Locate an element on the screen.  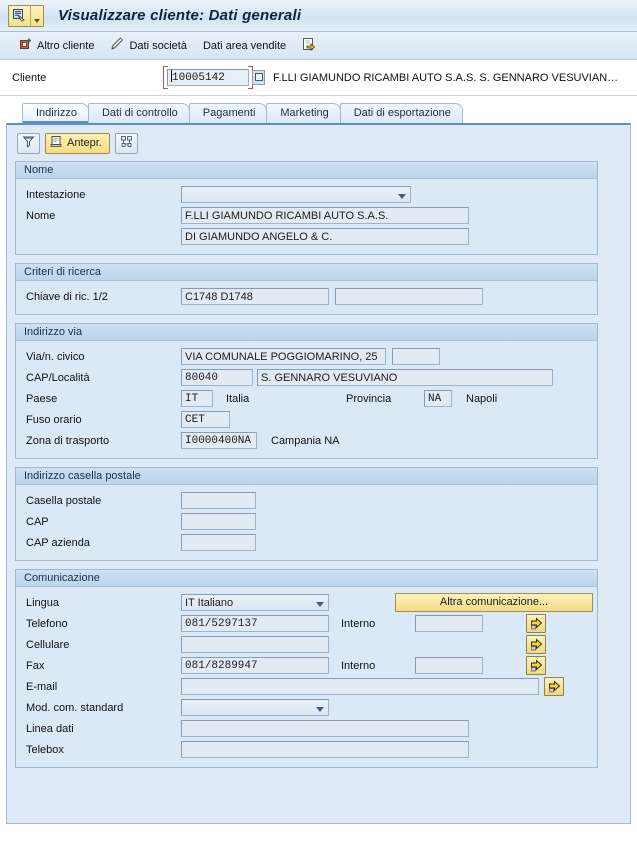
tab-dati-di-controllo: Dati di controllo is located at coordinates (138, 113).